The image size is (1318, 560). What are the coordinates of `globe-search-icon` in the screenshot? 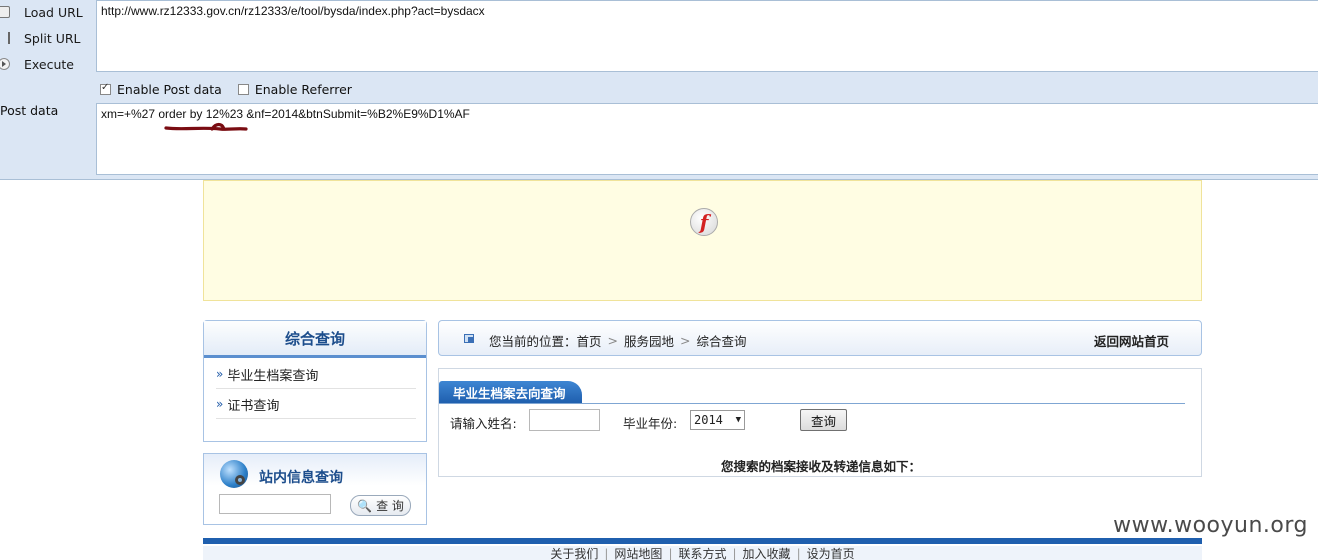 It's located at (234, 474).